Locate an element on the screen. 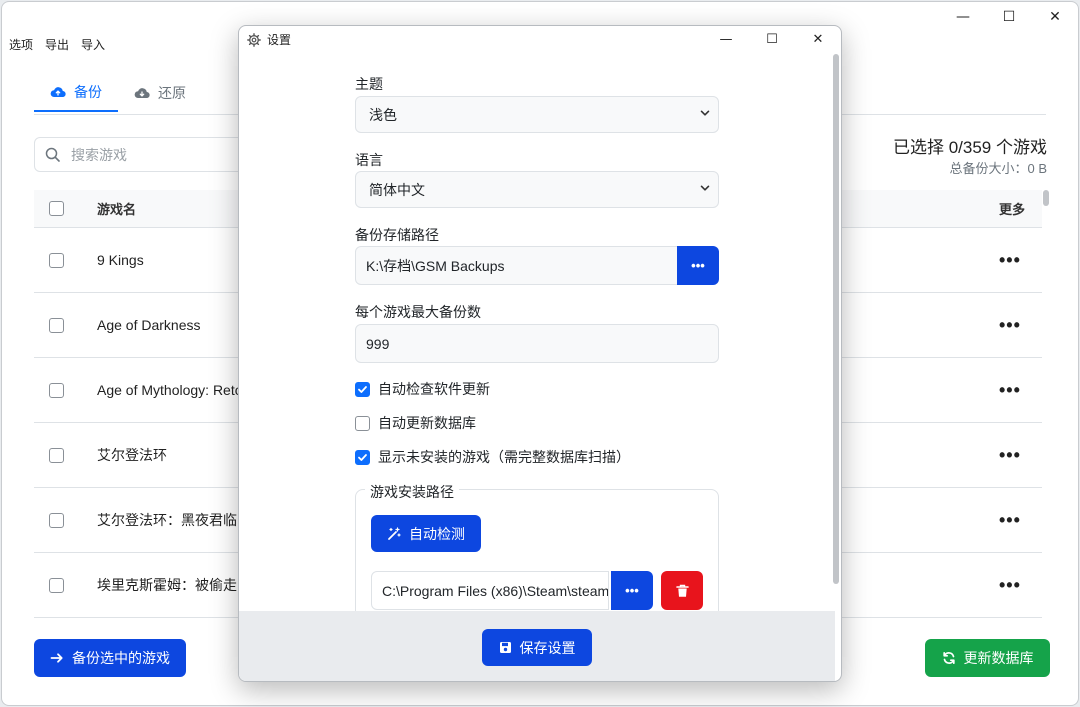 Image resolution: width=1080 pixels, height=707 pixels. save-settings-label: 保存设置 is located at coordinates (547, 647).